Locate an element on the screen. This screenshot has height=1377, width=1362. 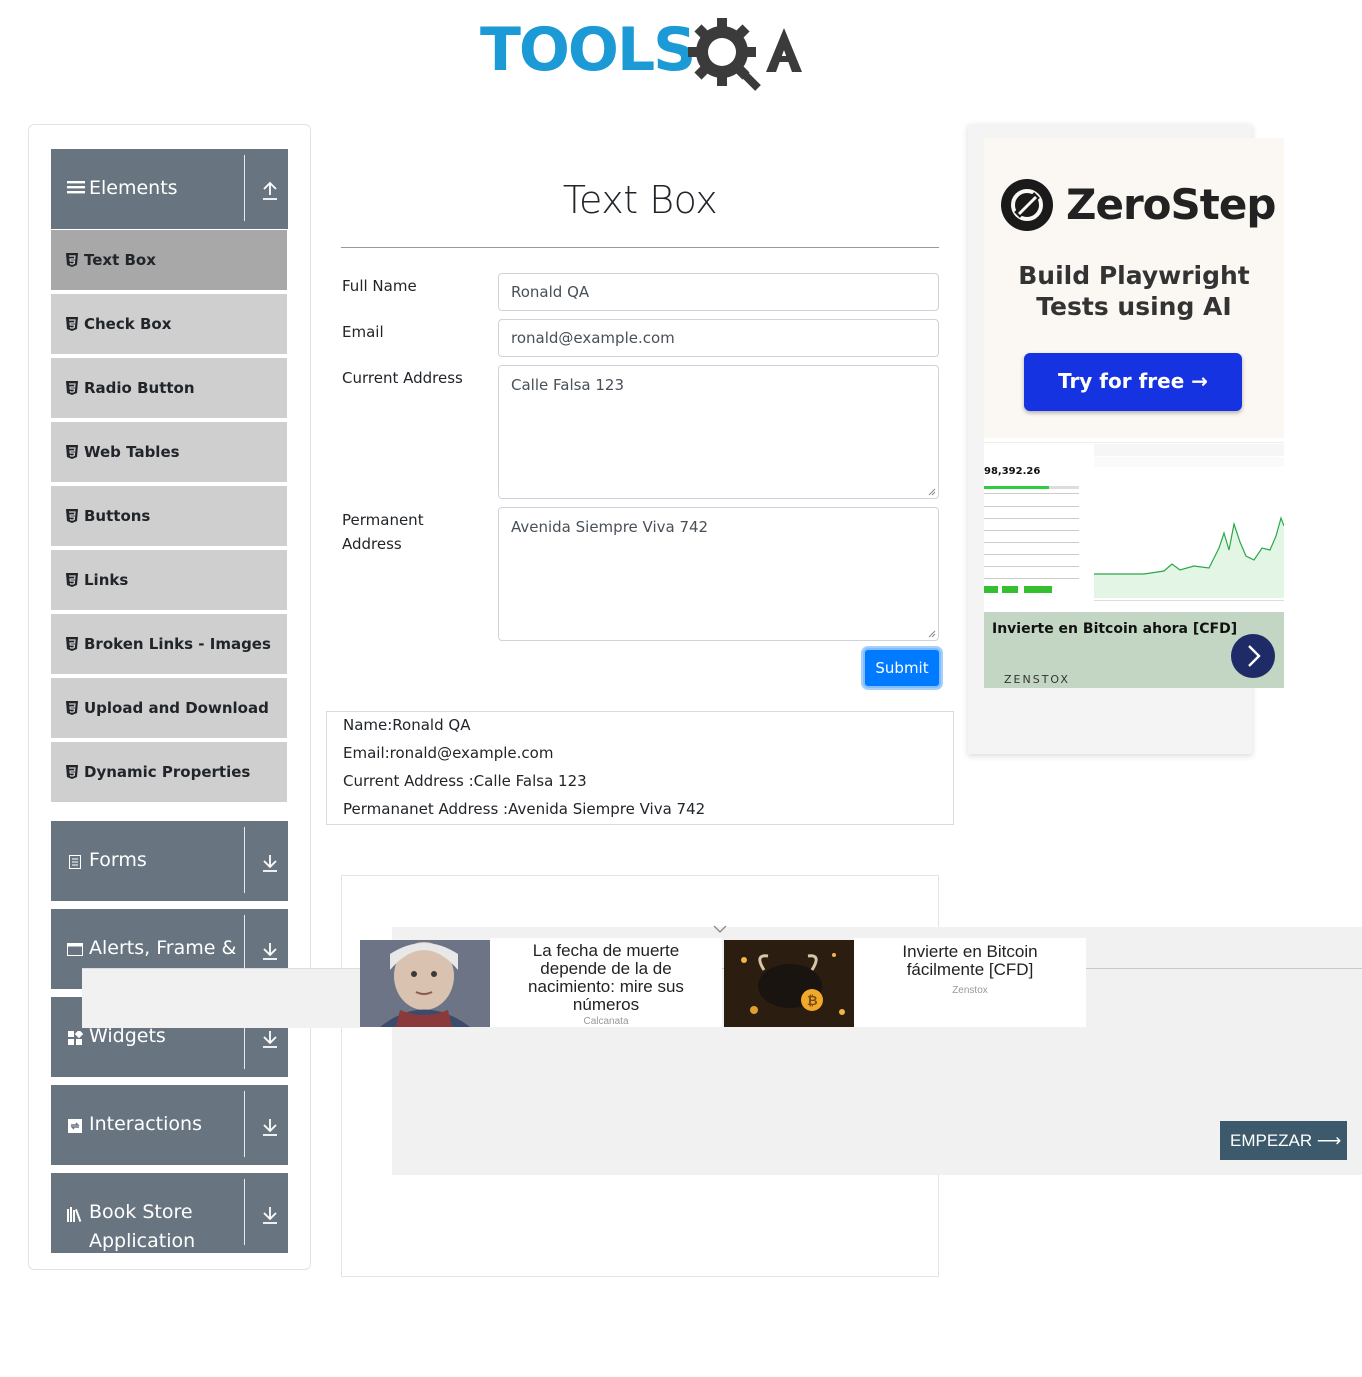
menu-item-web-tables: Web Tables is located at coordinates (169, 453).